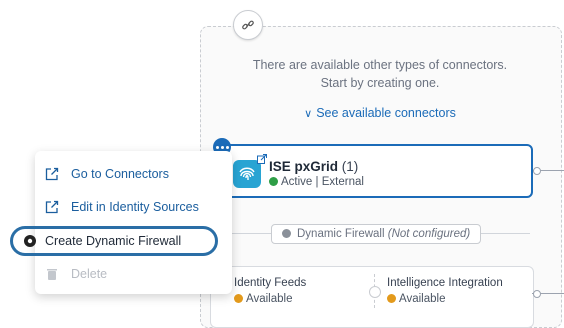  What do you see at coordinates (445, 283) in the screenshot?
I see `intel-label: Intelligence Integration` at bounding box center [445, 283].